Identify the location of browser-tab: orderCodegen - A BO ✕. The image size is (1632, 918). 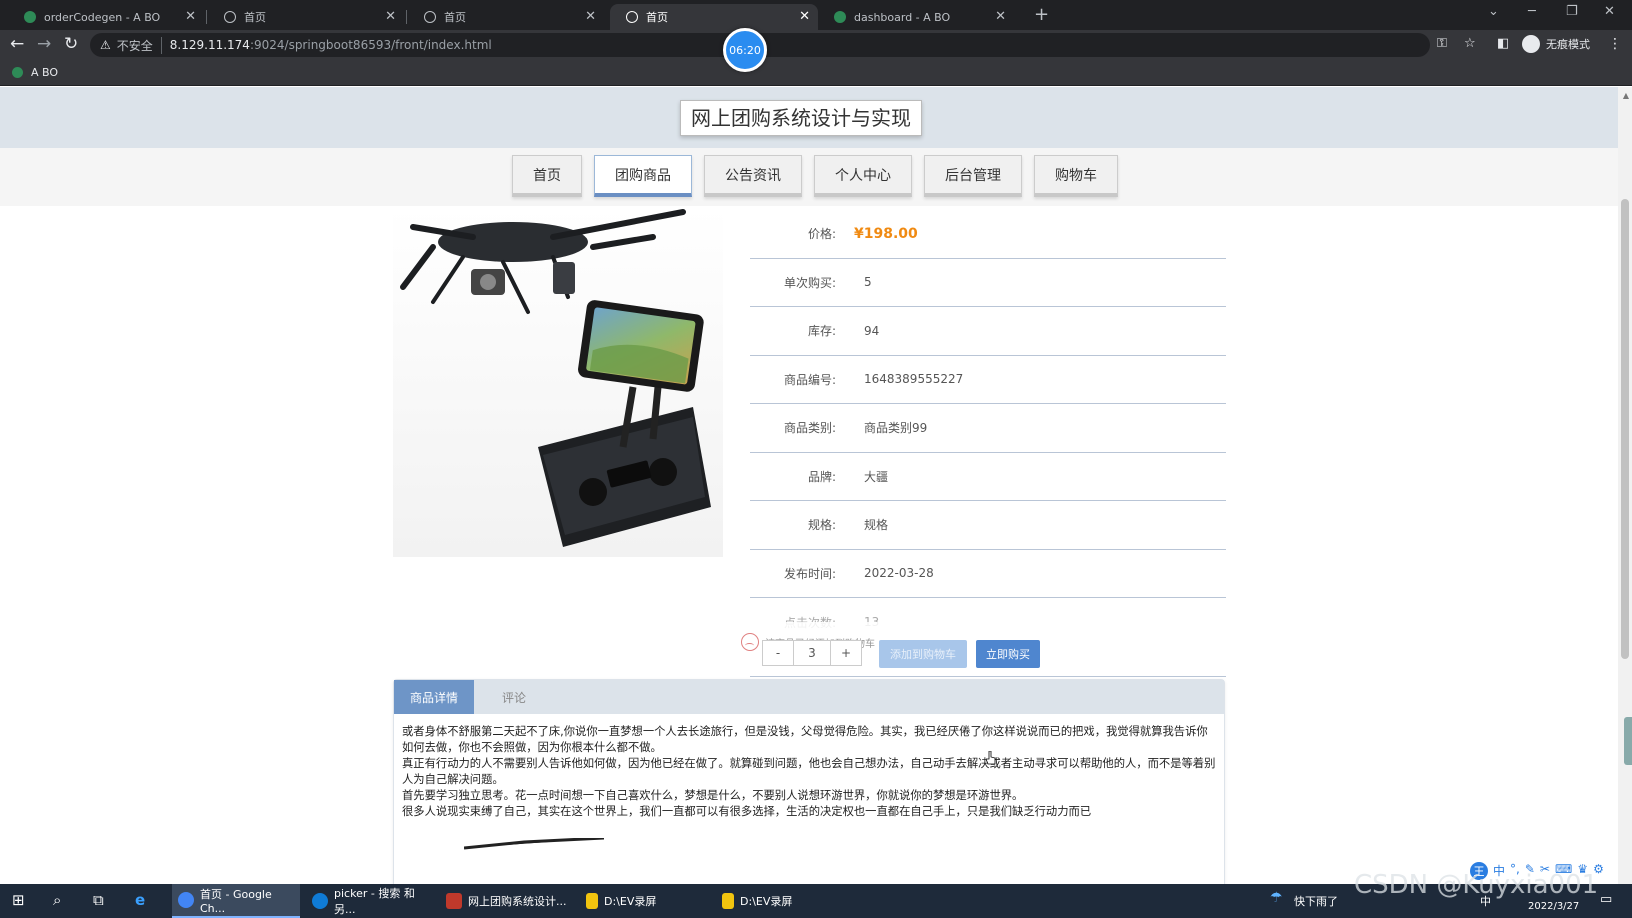
(106, 17).